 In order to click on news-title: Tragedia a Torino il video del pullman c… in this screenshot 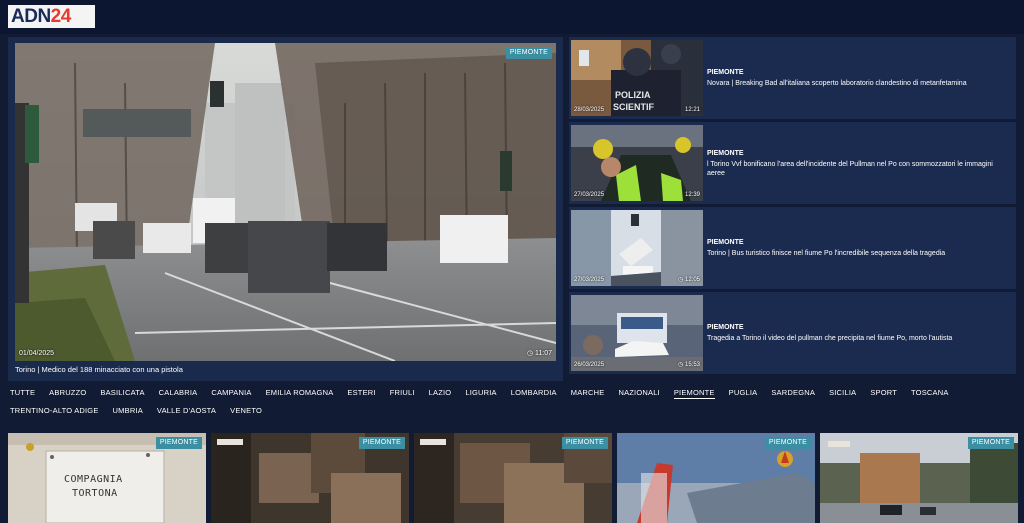, I will do `click(857, 338)`.